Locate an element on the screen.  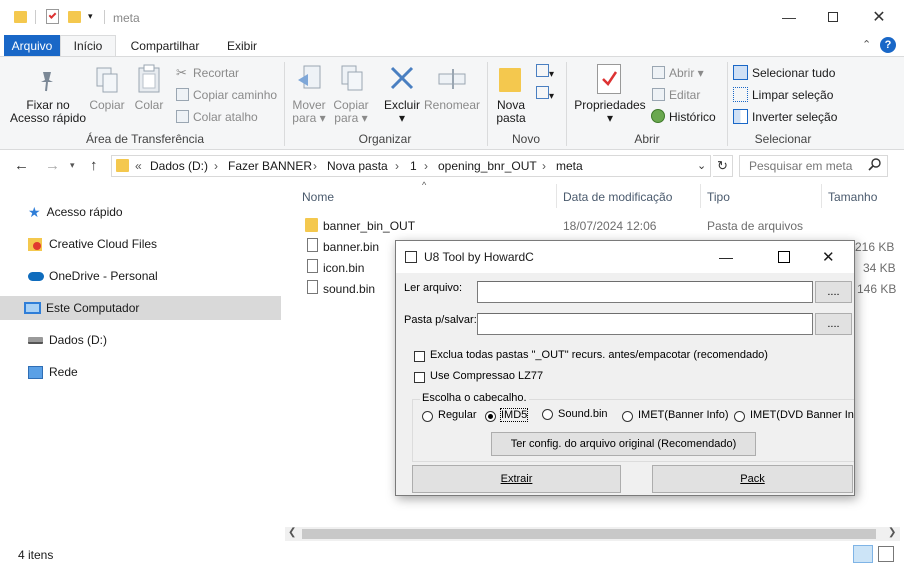
scroll-left-icon: ❮ is located at coordinates (292, 532).